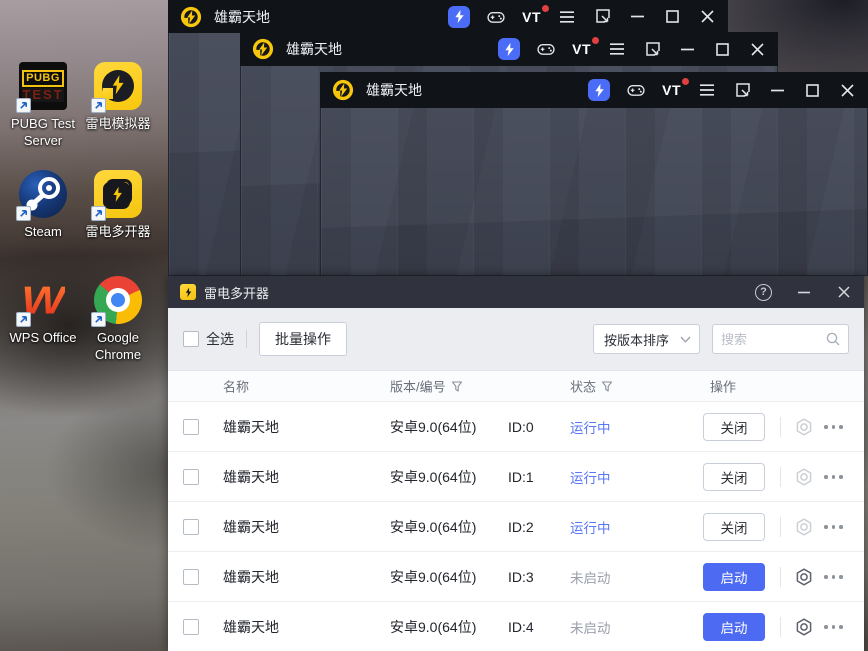 The image size is (868, 651). What do you see at coordinates (43, 311) in the screenshot?
I see `desktop-icon-wps-office: W WPS Office` at bounding box center [43, 311].